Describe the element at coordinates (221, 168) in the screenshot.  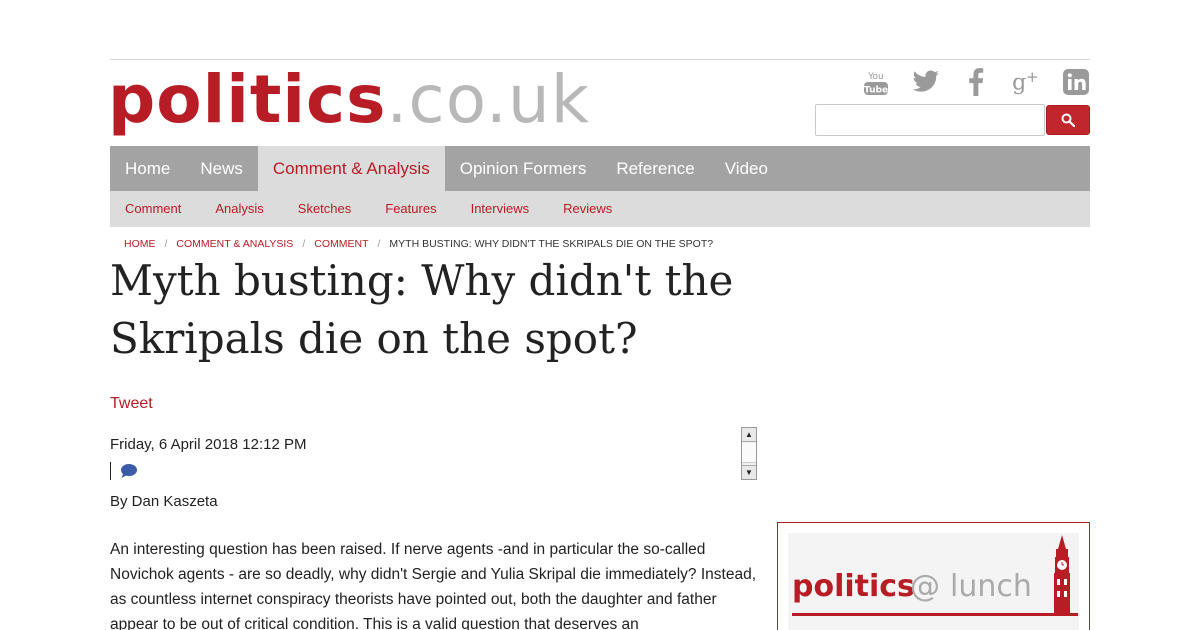
I see `nav-item-news: News` at that location.